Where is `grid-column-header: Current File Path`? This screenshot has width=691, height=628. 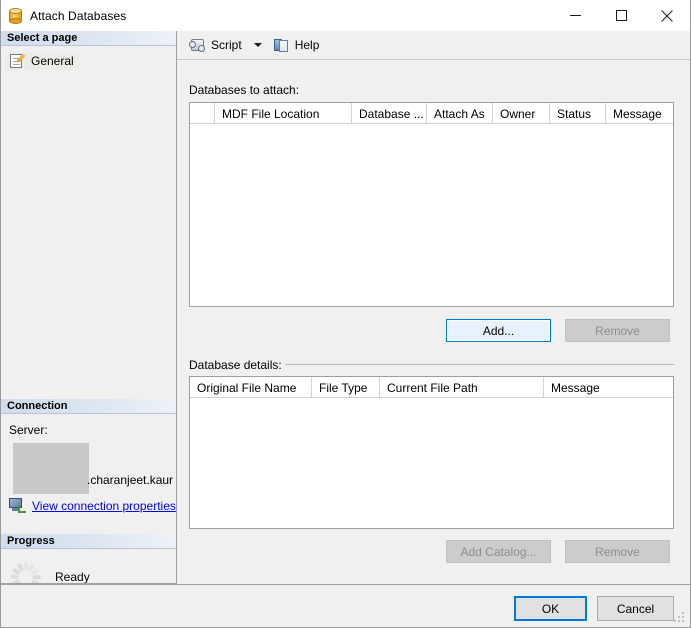 grid-column-header: Current File Path is located at coordinates (462, 387).